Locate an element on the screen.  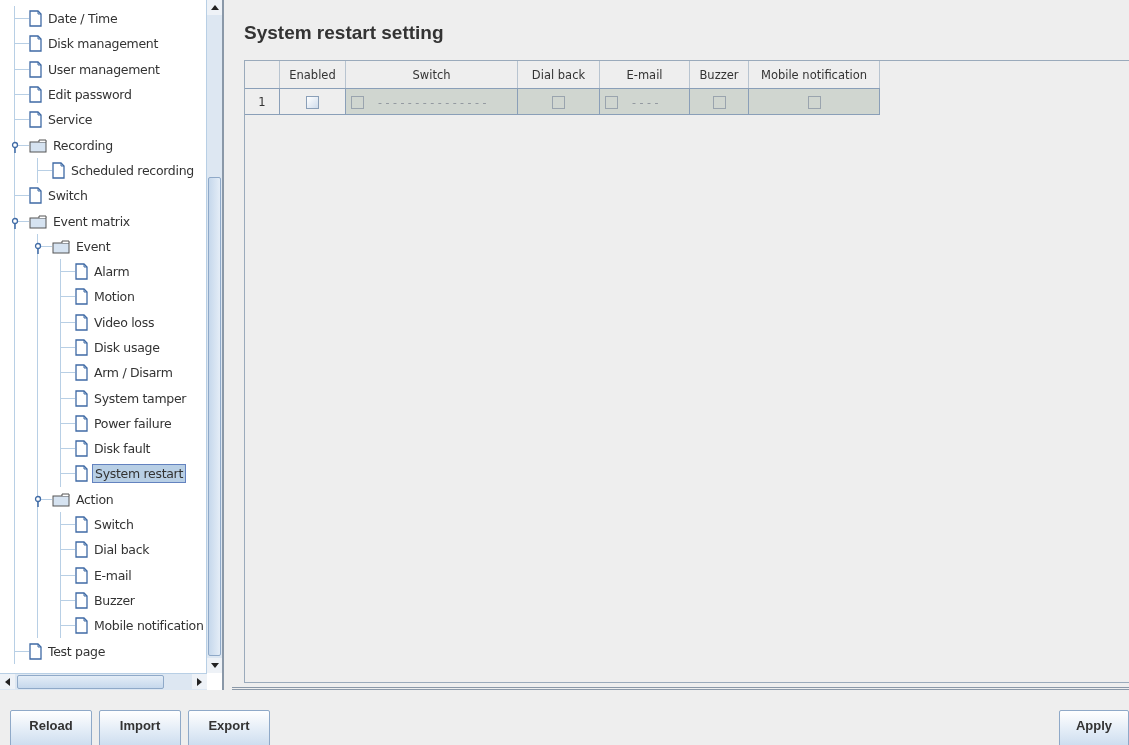
tree-item: E-mail is located at coordinates (113, 575).